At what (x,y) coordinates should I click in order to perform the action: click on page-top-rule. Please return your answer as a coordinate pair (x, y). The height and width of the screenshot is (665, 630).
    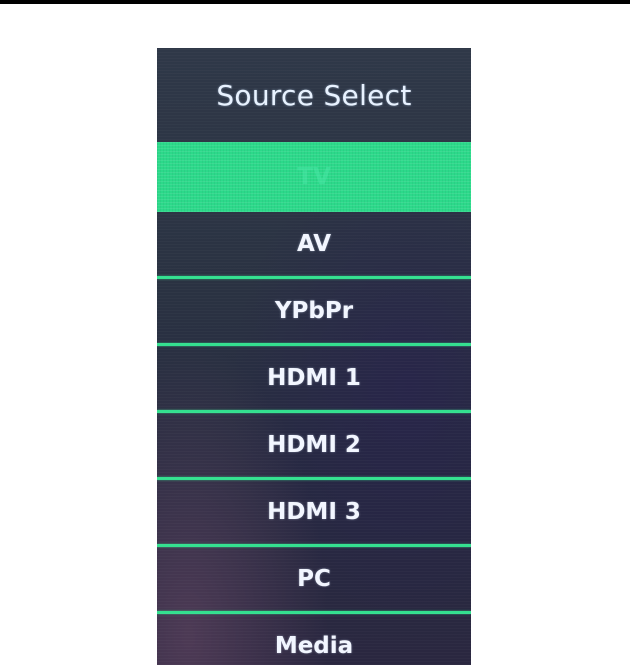
    Looking at the image, I should click on (315, 2).